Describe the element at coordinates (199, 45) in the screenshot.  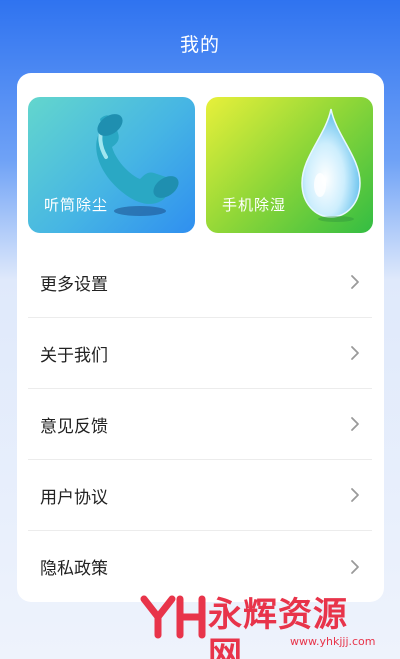
I see `page-title: 我的` at that location.